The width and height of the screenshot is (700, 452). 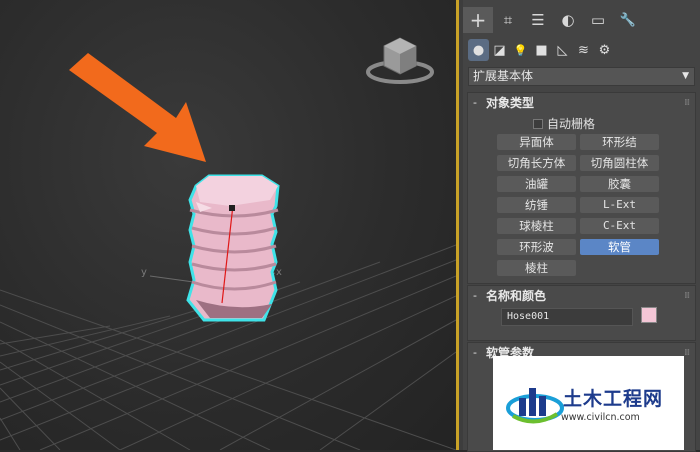 I want to click on object-type-rollout-header: - 对象类型 ⁞⁞, so click(x=581, y=103).